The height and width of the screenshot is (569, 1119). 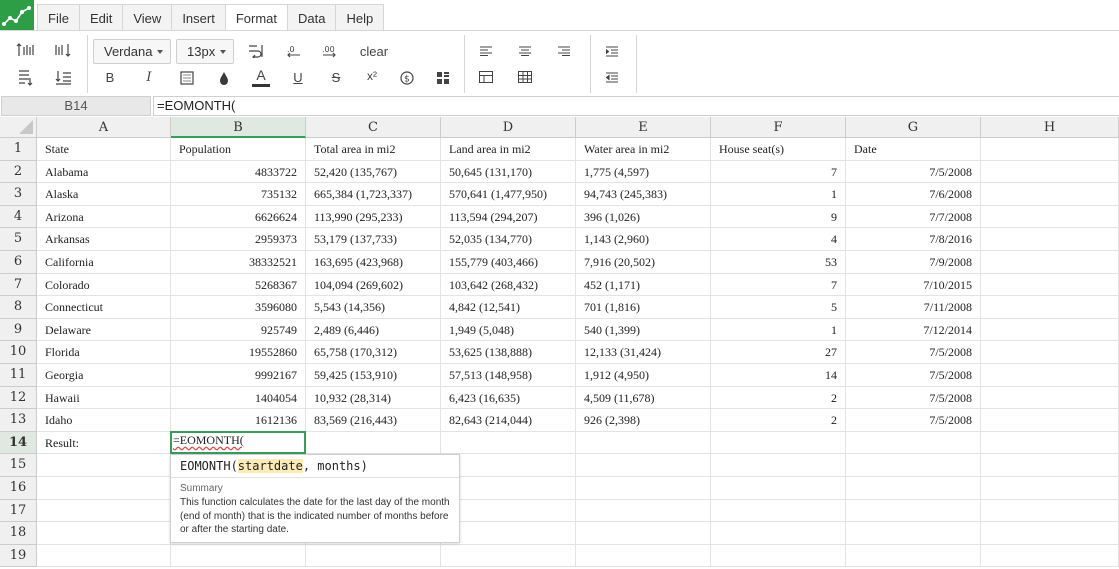 I want to click on cell-h16, so click(x=1050, y=488).